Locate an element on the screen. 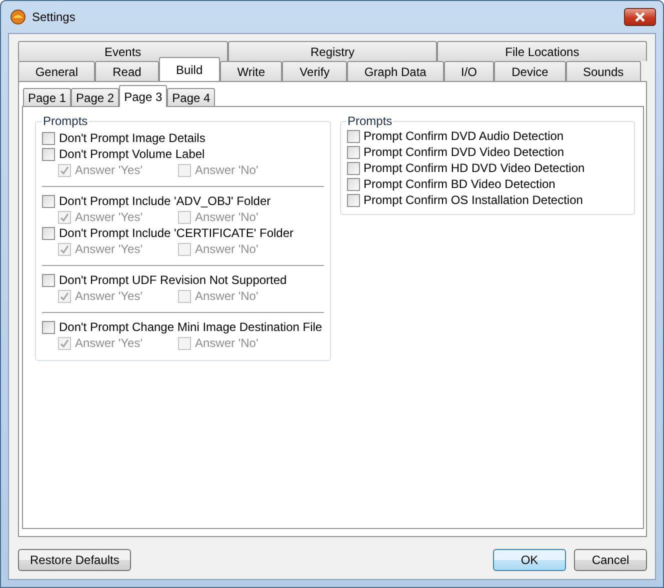 The width and height of the screenshot is (664, 588). tab: Read is located at coordinates (127, 71).